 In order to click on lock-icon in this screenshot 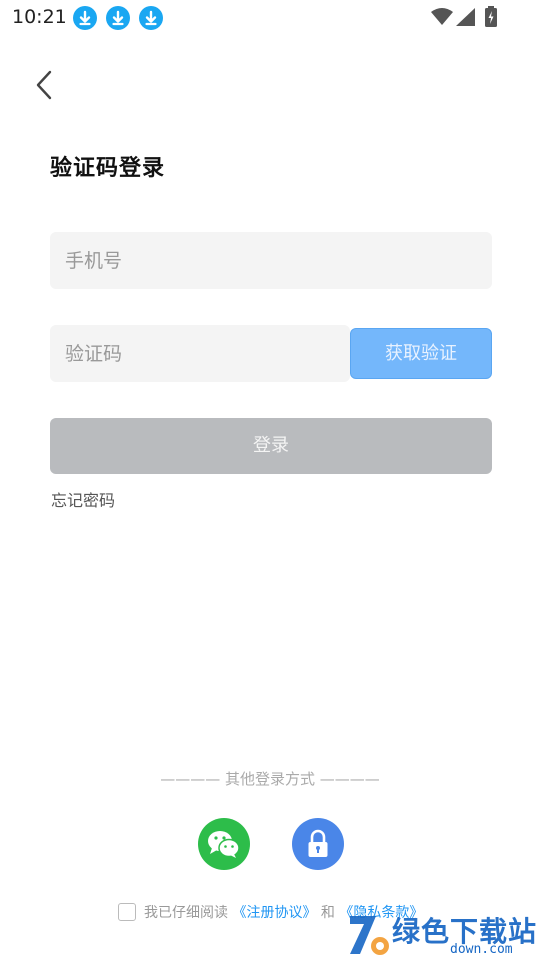, I will do `click(318, 843)`.